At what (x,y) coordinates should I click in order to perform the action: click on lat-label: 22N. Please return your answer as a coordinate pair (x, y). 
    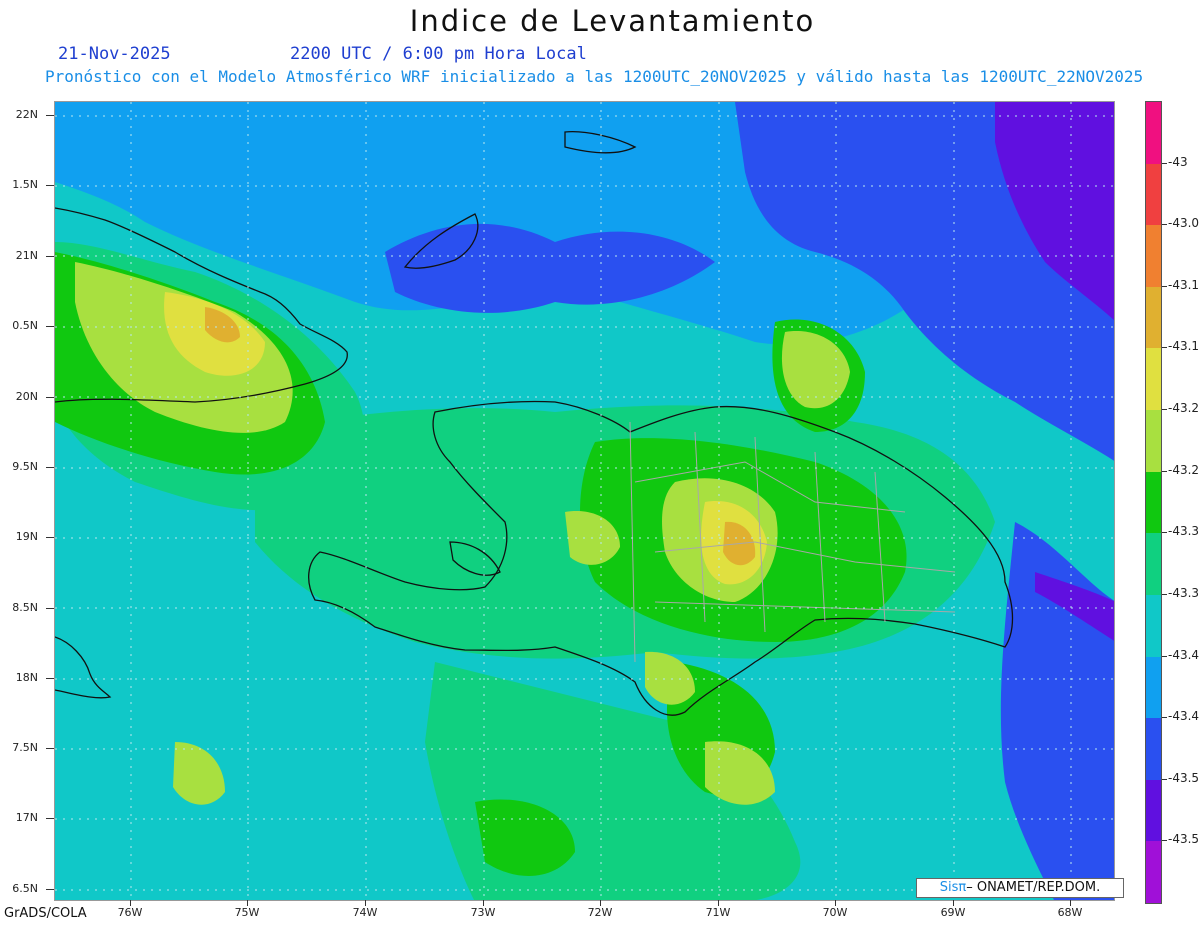
    Looking at the image, I should click on (26, 114).